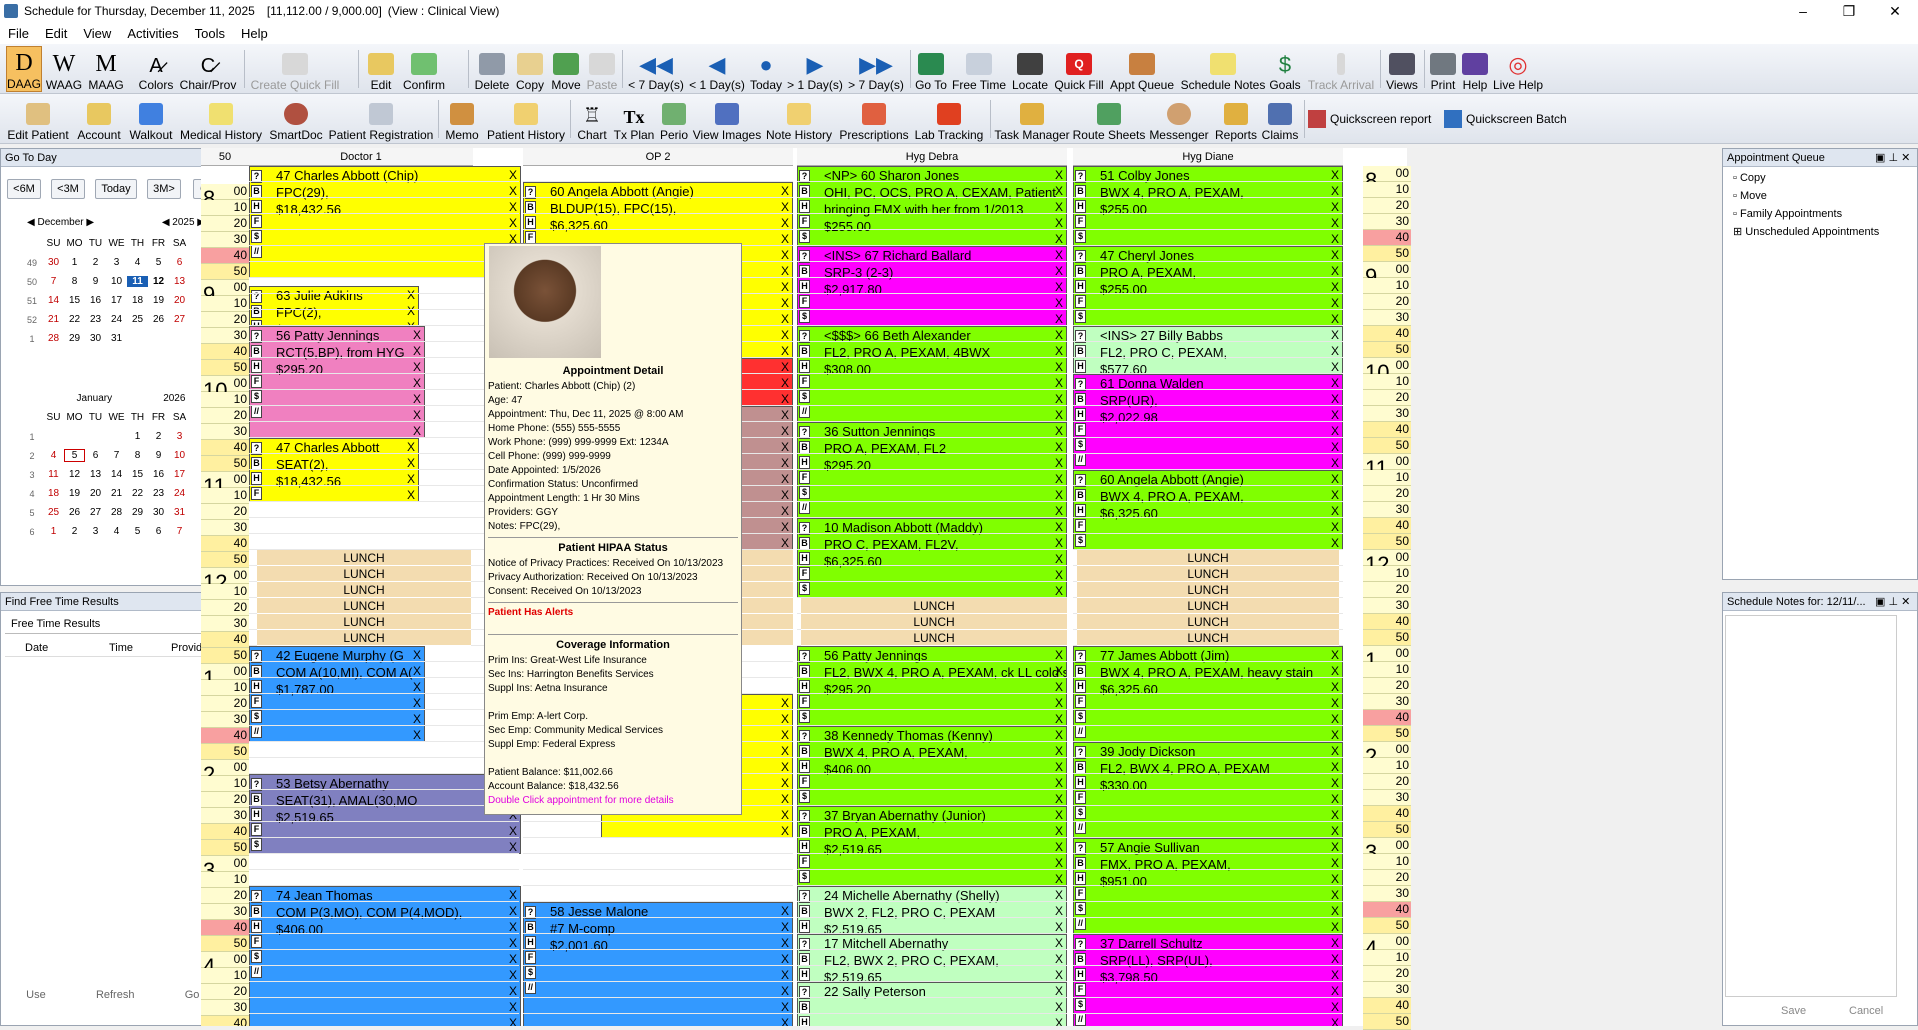 Image resolution: width=1918 pixels, height=1030 pixels. Describe the element at coordinates (1803, 11) in the screenshot. I see `minimize-icon: –` at that location.